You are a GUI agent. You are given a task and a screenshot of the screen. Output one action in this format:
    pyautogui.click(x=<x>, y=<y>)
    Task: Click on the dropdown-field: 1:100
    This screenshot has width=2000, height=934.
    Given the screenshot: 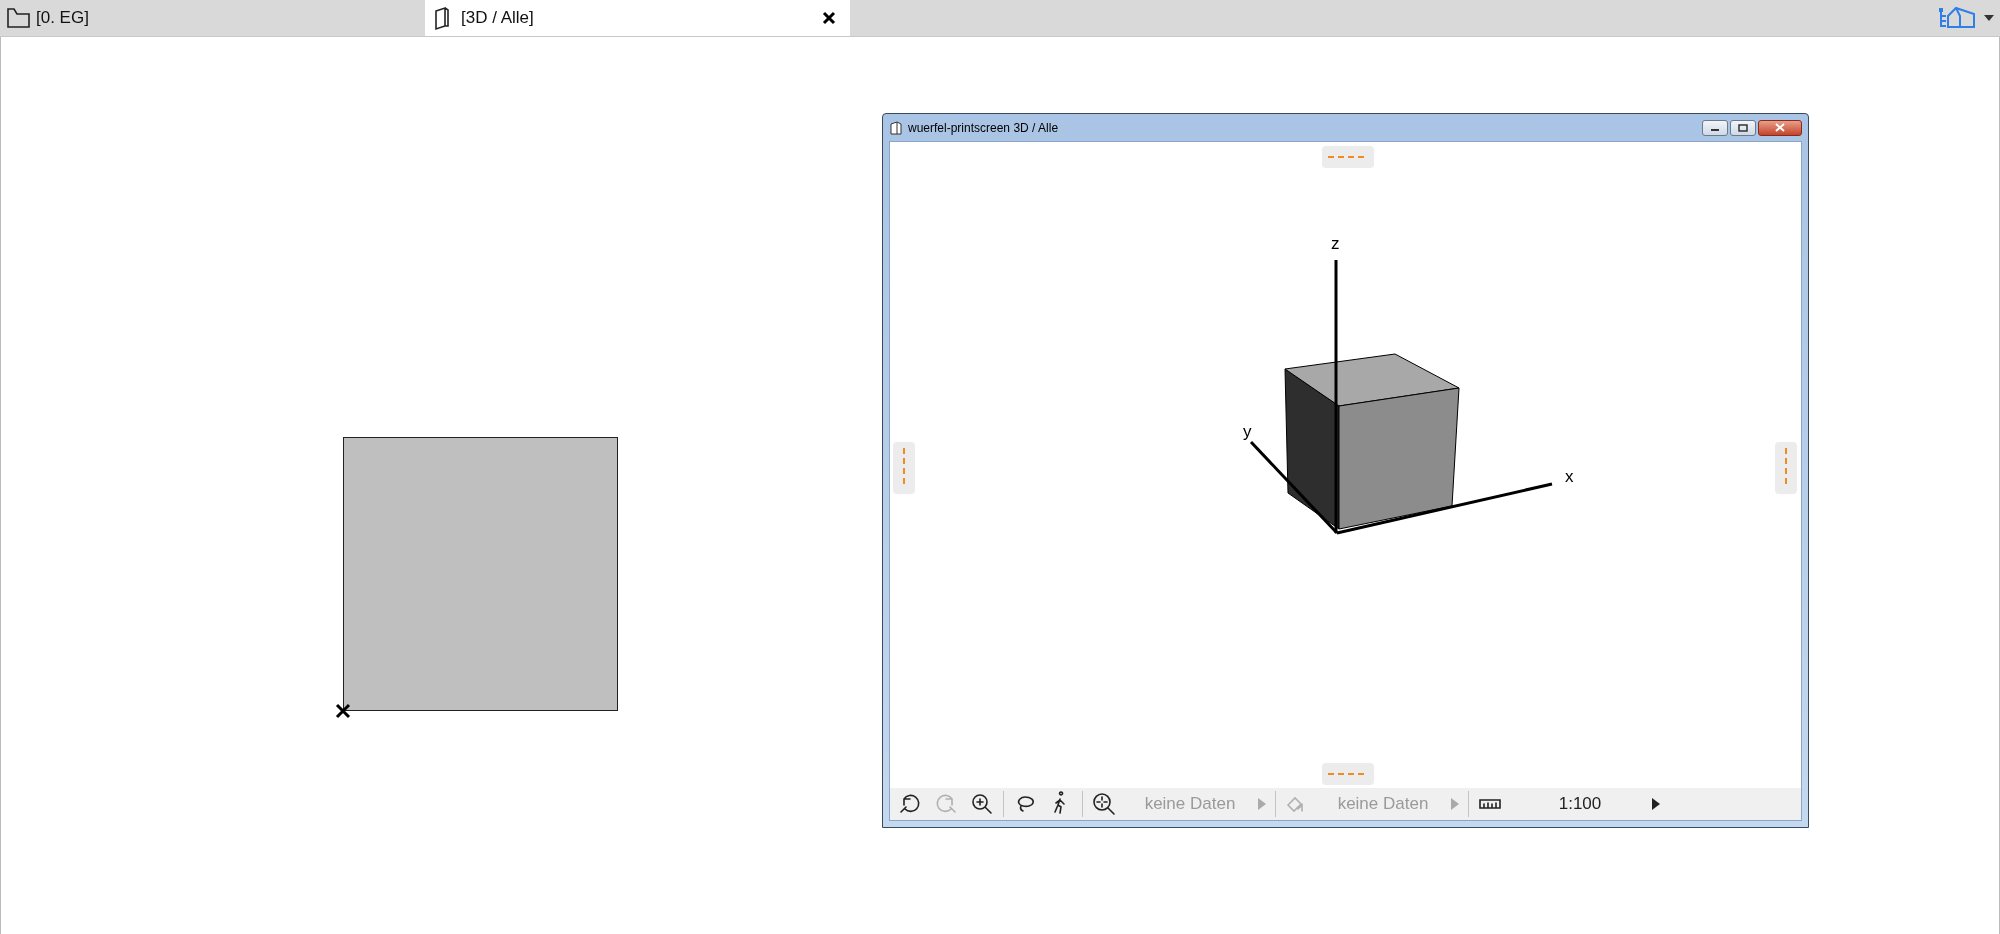 What is the action you would take?
    pyautogui.click(x=1587, y=804)
    